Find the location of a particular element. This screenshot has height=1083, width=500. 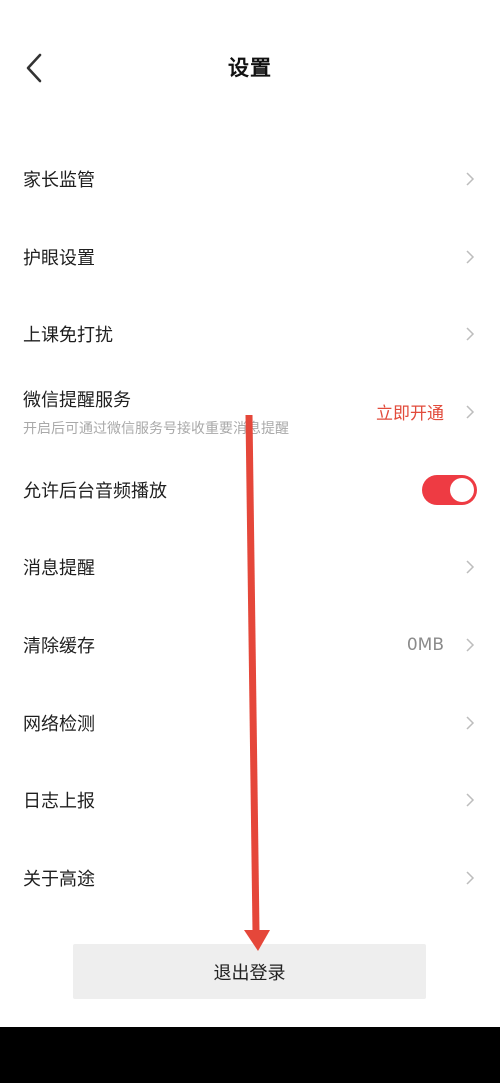

setting-message-reminder: 消息提醒 is located at coordinates (250, 567).